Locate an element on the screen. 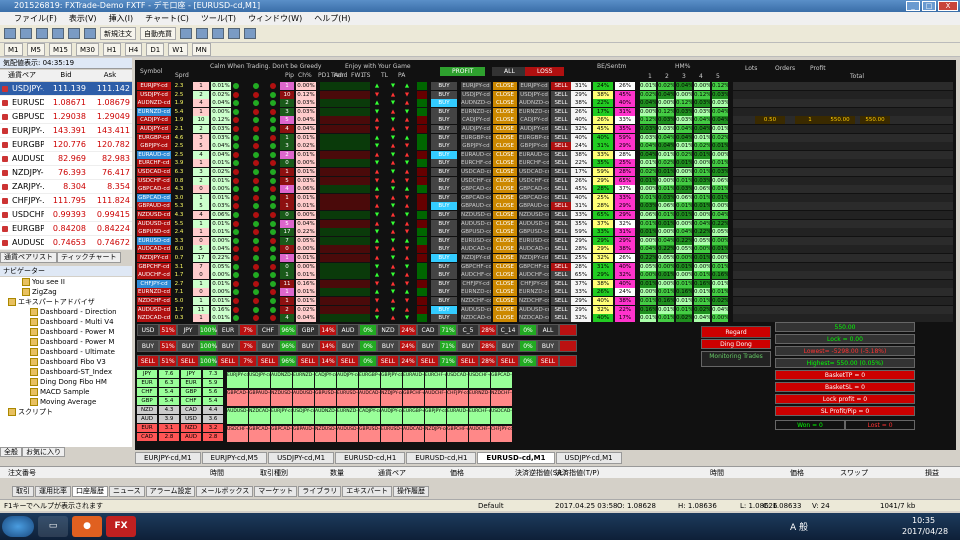  start-button is located at coordinates (18, 526).